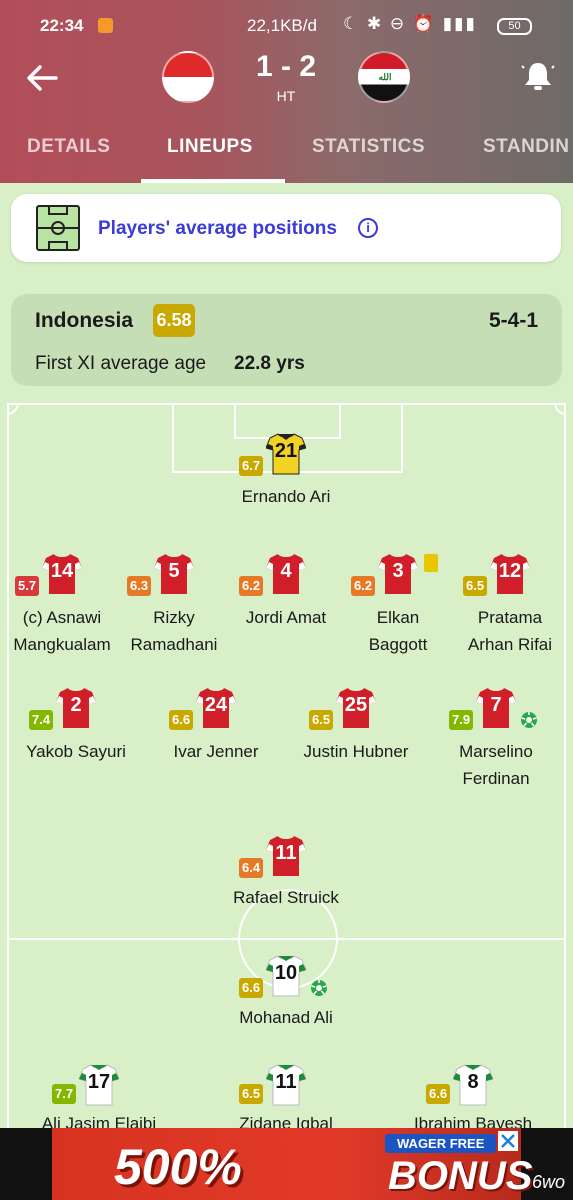 The image size is (573, 1200). What do you see at coordinates (27, 586) in the screenshot?
I see `player-rating: 5.7` at bounding box center [27, 586].